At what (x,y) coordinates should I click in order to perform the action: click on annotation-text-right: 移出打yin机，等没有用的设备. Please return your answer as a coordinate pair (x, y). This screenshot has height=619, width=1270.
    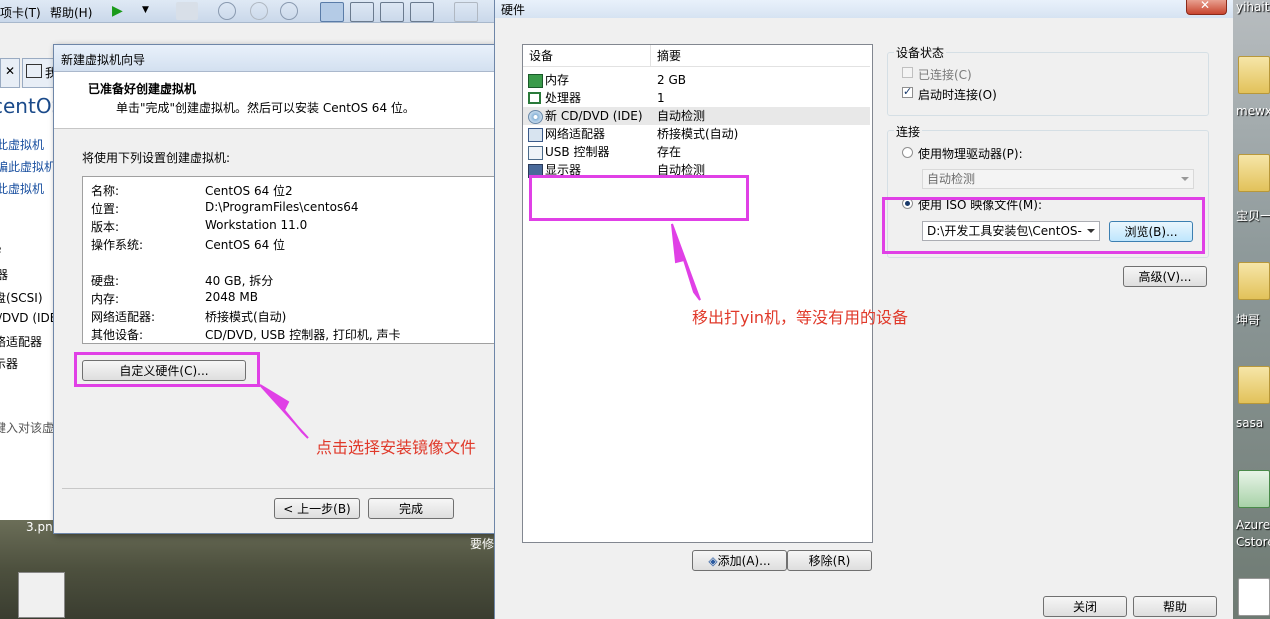
    Looking at the image, I should click on (800, 317).